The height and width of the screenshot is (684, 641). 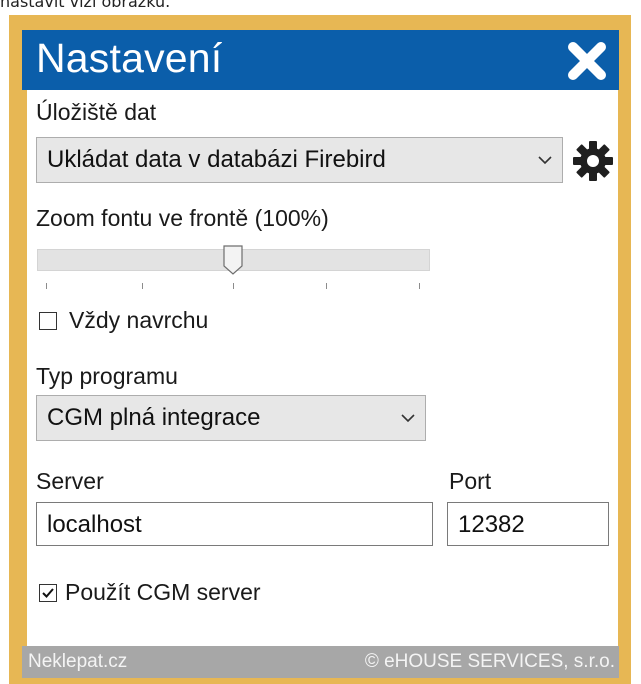 I want to click on port-input-value: 12382, so click(x=491, y=524).